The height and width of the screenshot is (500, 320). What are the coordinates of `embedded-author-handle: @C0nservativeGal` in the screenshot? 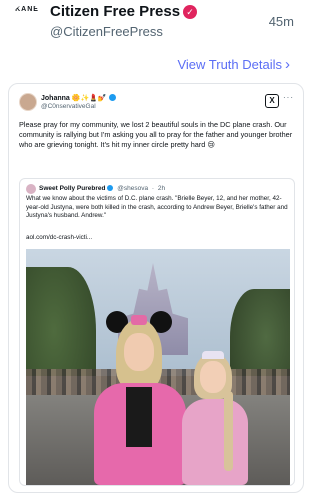 It's located at (68, 106).